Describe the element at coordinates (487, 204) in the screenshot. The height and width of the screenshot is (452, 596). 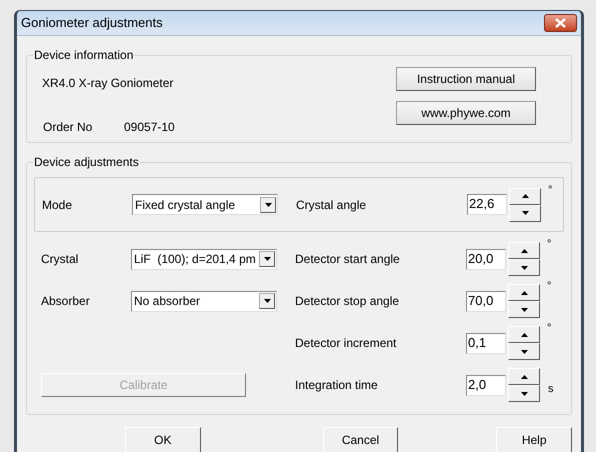
I see `number-field: 22,6` at that location.